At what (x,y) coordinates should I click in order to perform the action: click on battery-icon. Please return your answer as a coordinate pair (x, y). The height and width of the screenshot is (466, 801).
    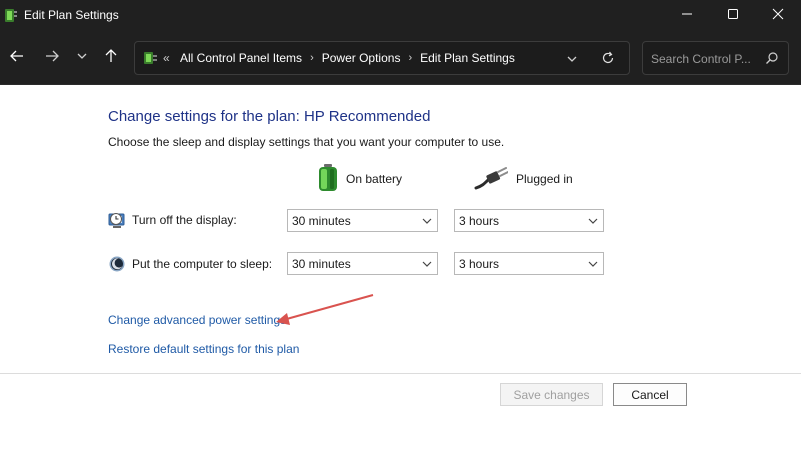
    Looking at the image, I should click on (328, 179).